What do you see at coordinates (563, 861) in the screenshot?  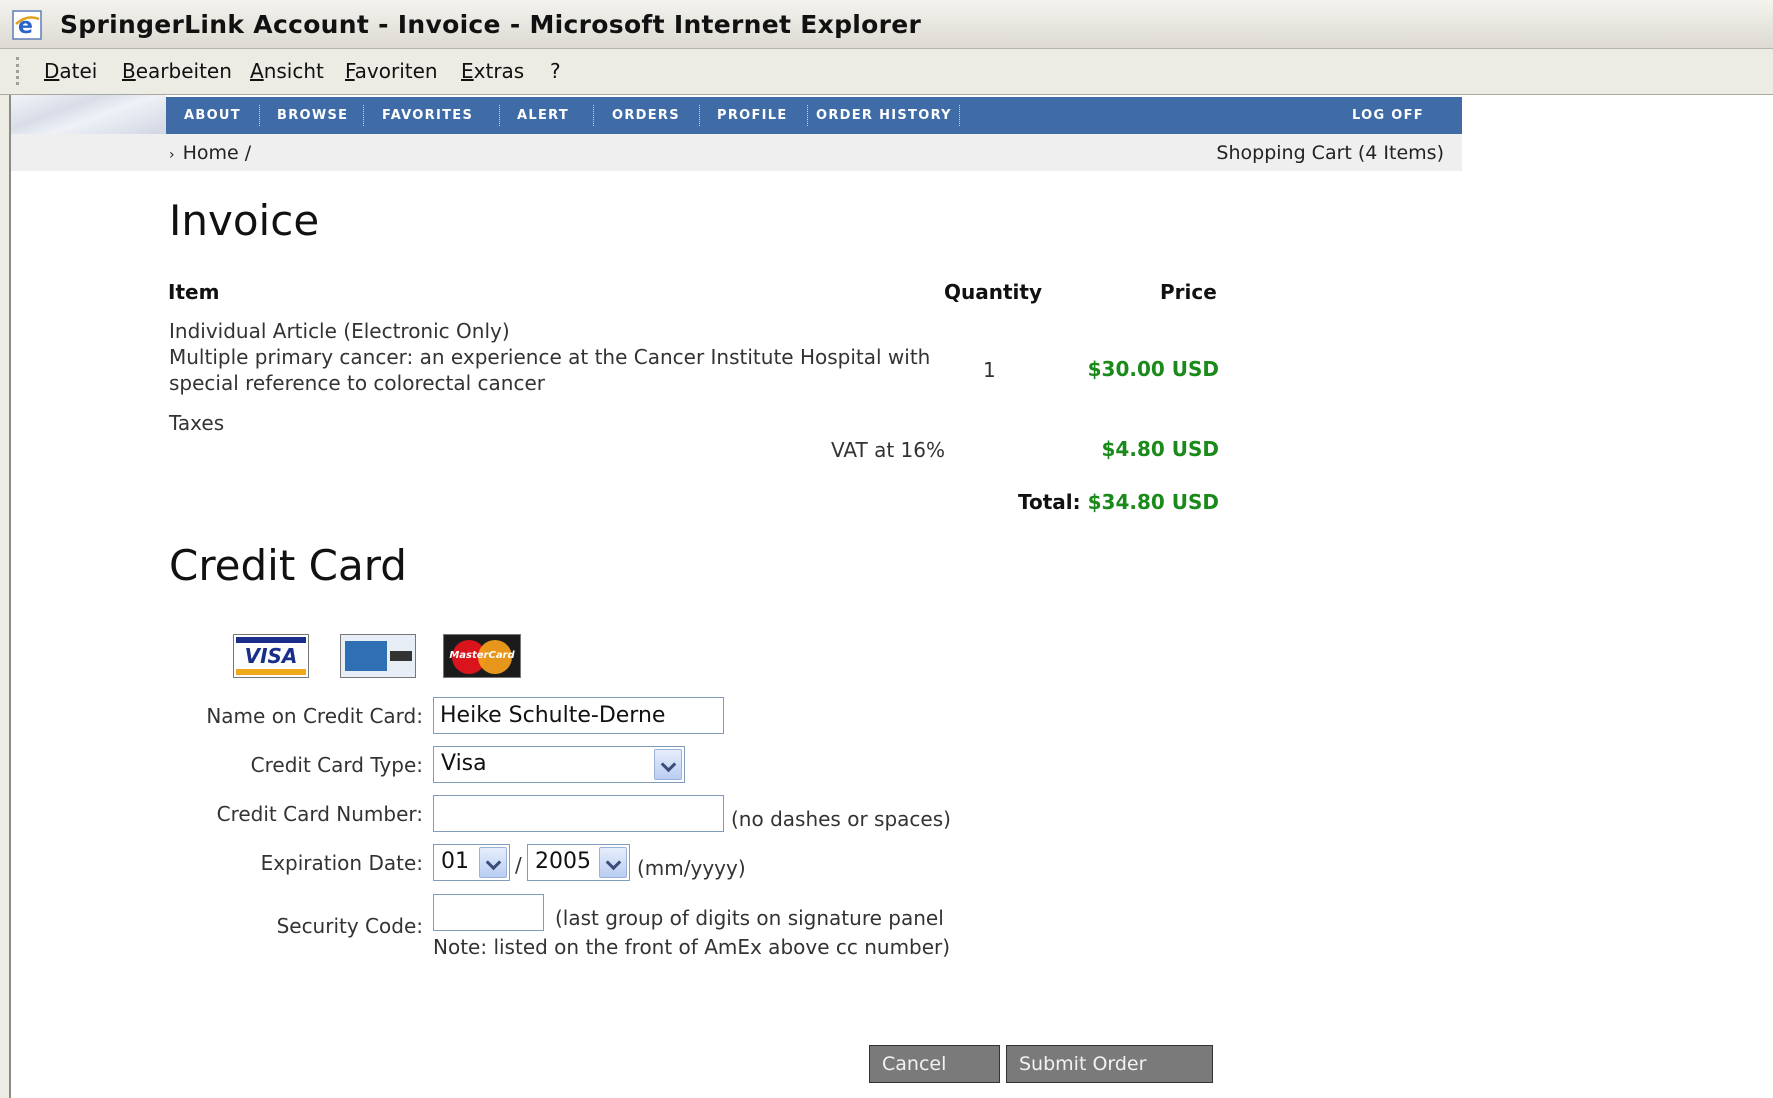 I see `expiration-year-value: 2005` at bounding box center [563, 861].